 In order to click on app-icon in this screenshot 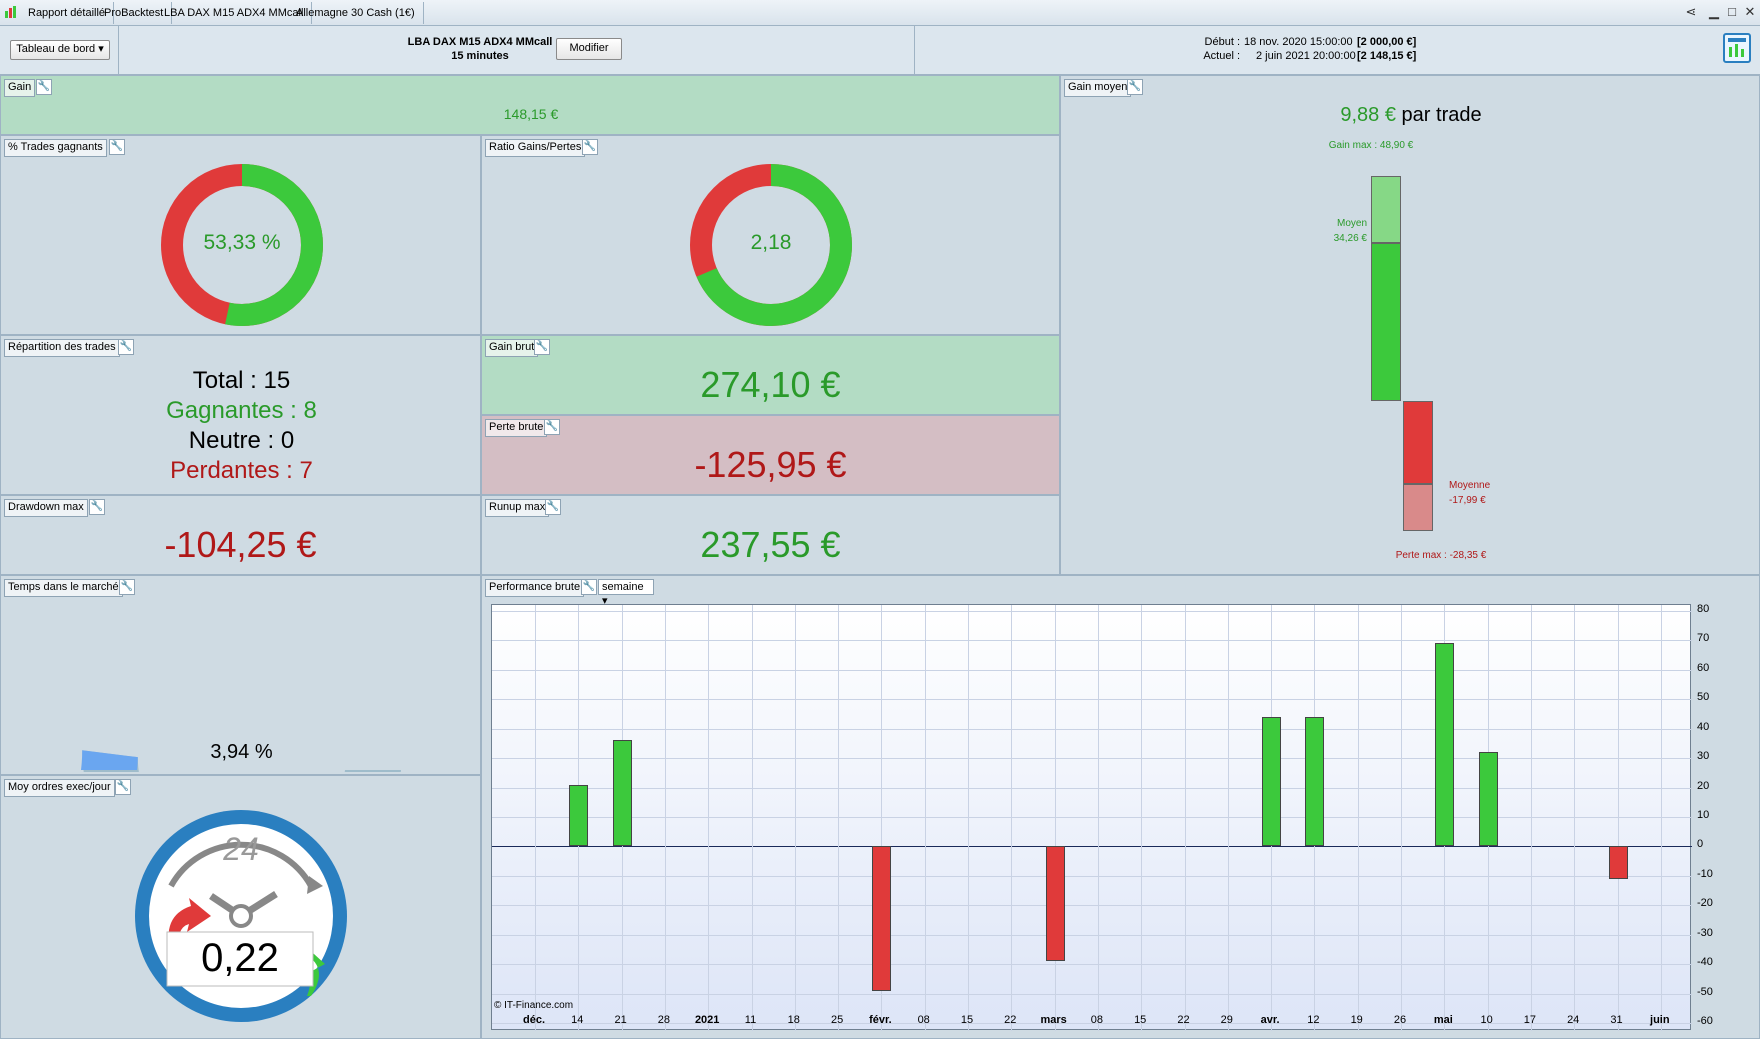, I will do `click(11, 12)`.